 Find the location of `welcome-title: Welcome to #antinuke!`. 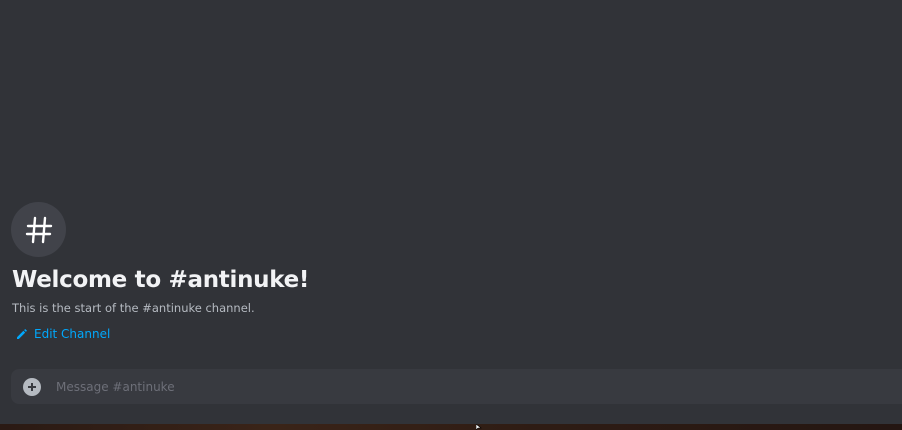

welcome-title: Welcome to #antinuke! is located at coordinates (161, 280).